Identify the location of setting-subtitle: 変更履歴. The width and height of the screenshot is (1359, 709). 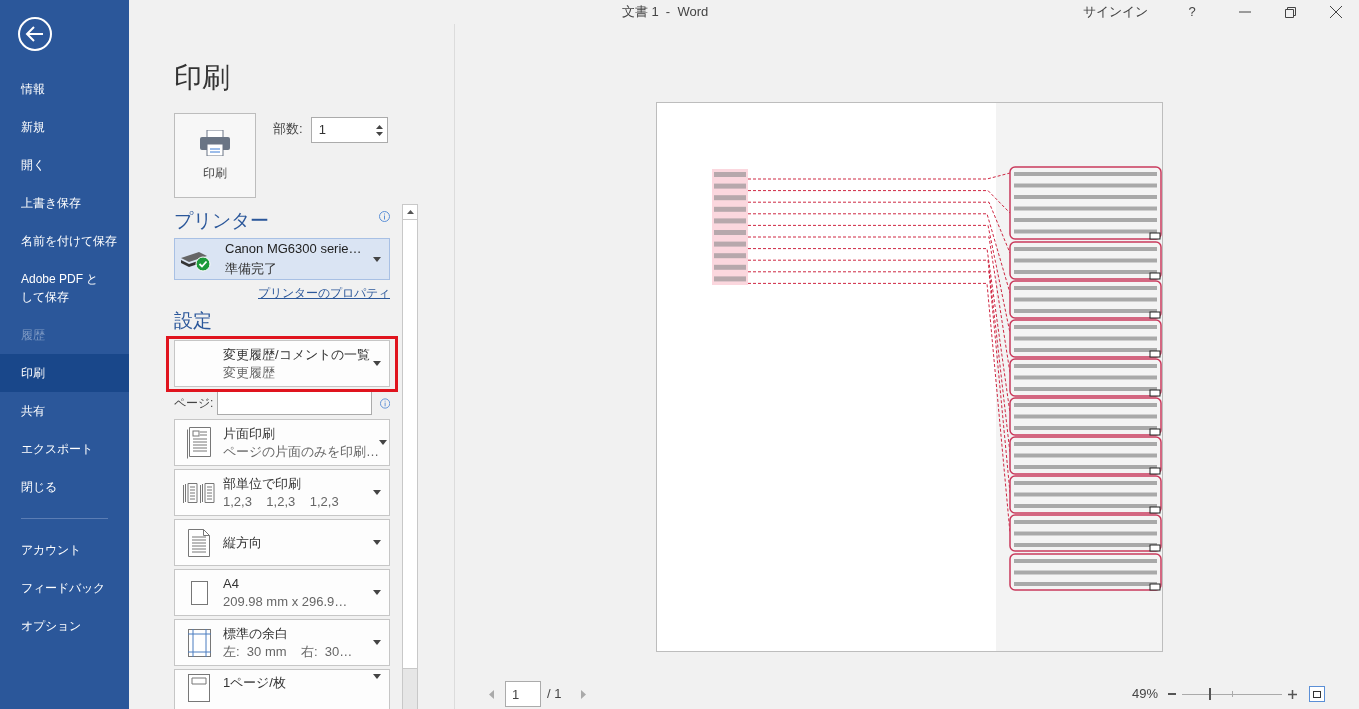
(249, 372).